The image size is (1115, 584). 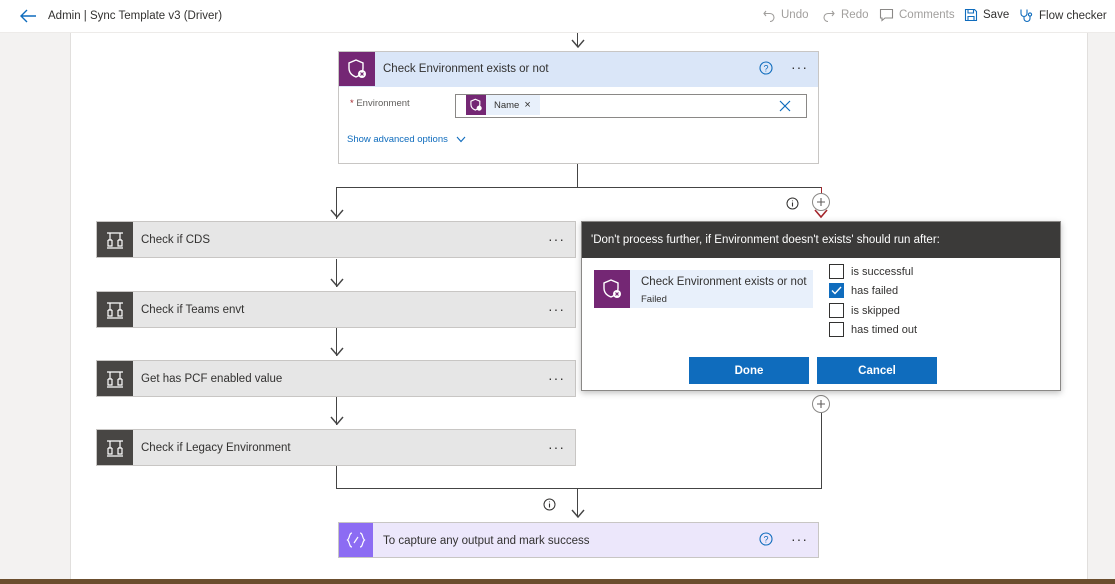 What do you see at coordinates (216, 448) in the screenshot?
I see `step-title: Check if Legacy Environment` at bounding box center [216, 448].